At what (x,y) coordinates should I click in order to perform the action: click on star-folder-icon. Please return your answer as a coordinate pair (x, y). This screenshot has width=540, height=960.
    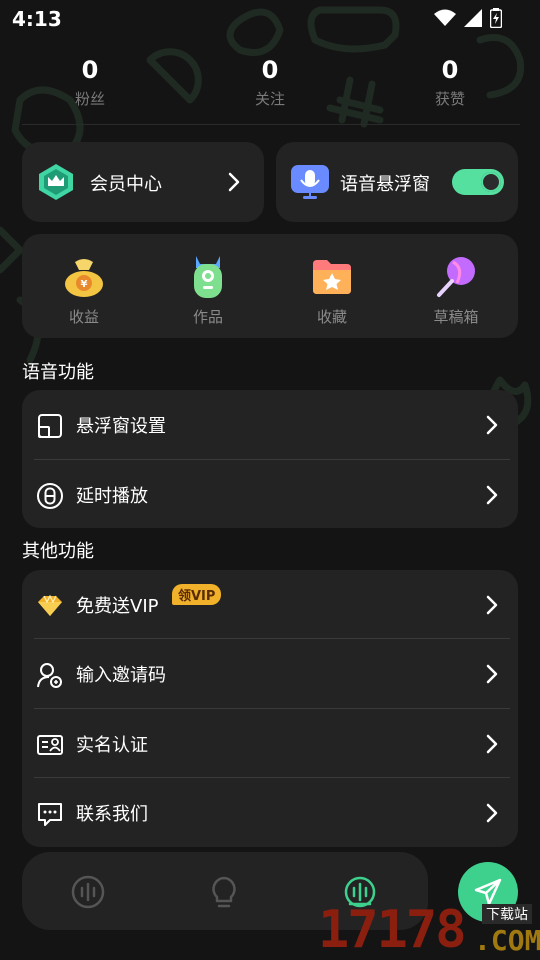
    Looking at the image, I should click on (332, 277).